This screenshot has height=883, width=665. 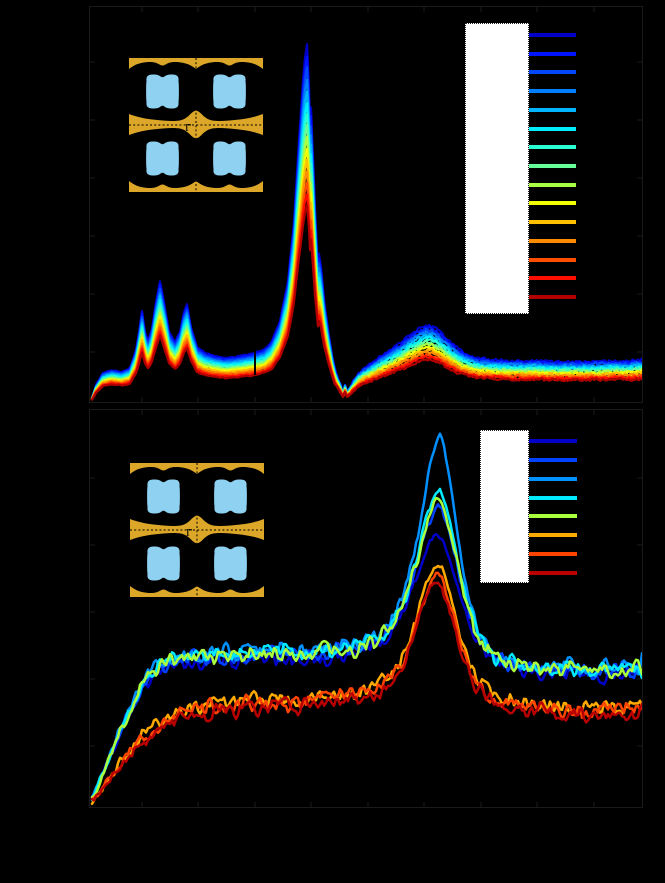 What do you see at coordinates (504, 506) in the screenshot?
I see `legend-box-bottom` at bounding box center [504, 506].